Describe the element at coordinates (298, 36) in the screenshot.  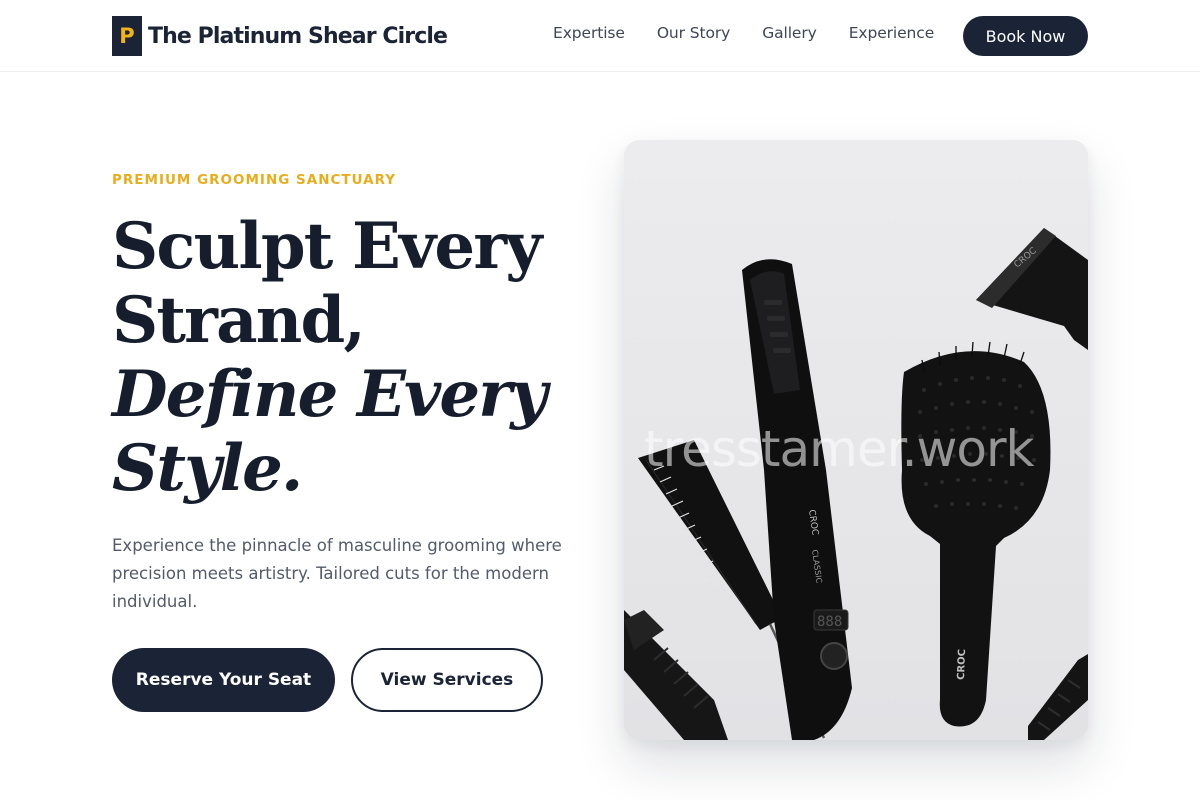
I see `brand-name: The Platinum Shear Circle` at that location.